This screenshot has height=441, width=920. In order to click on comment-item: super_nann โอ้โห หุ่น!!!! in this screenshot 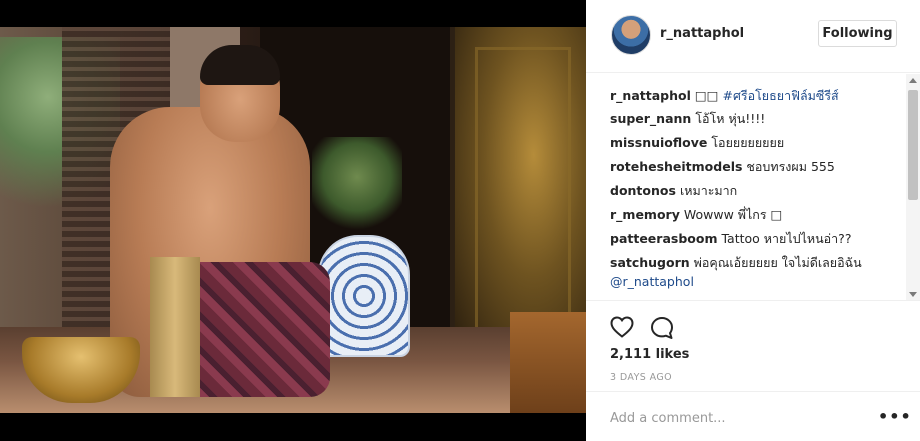, I will do `click(755, 118)`.